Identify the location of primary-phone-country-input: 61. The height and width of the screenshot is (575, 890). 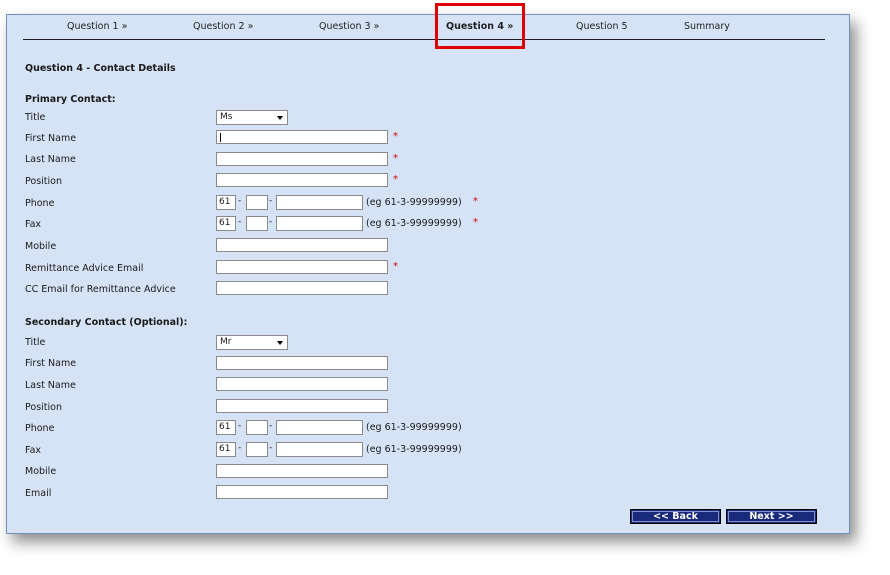
(226, 202).